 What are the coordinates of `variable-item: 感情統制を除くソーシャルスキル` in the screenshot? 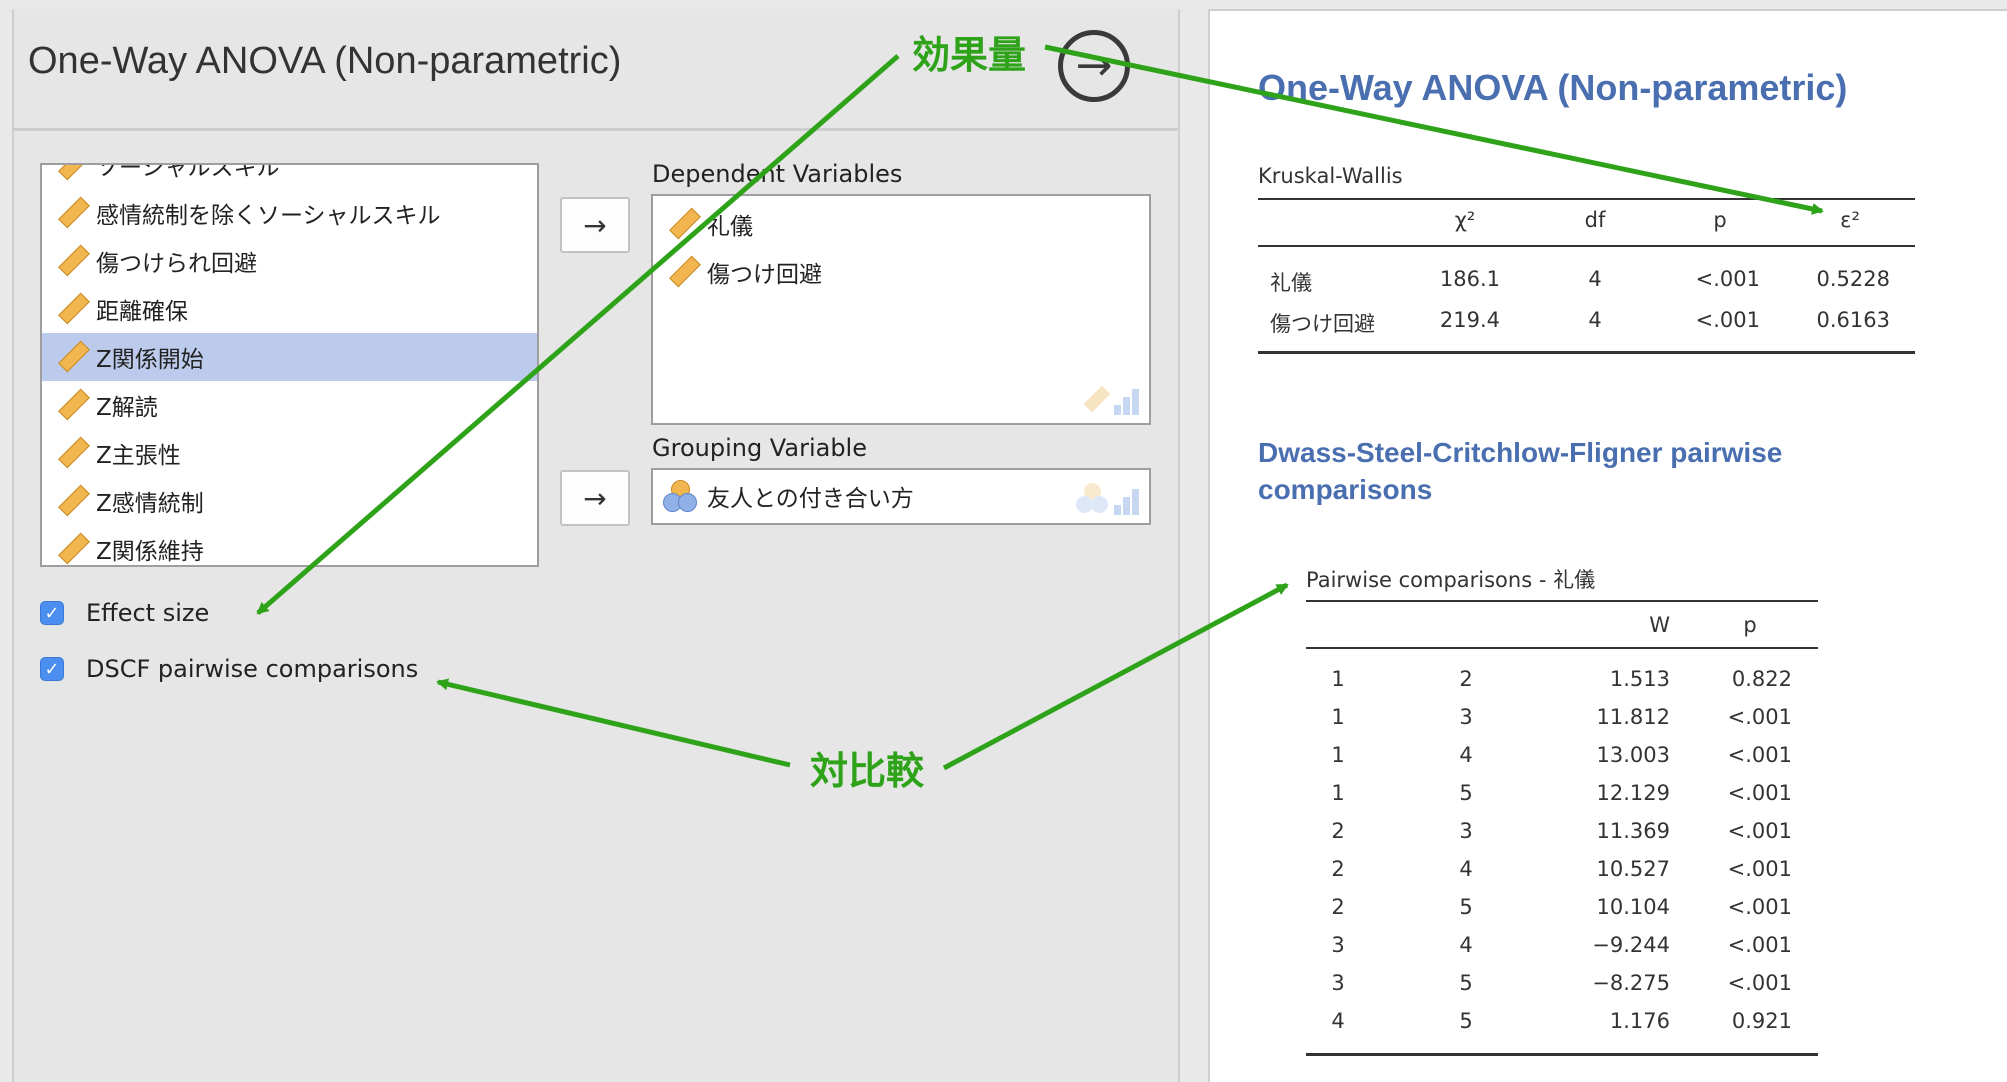 It's located at (289, 213).